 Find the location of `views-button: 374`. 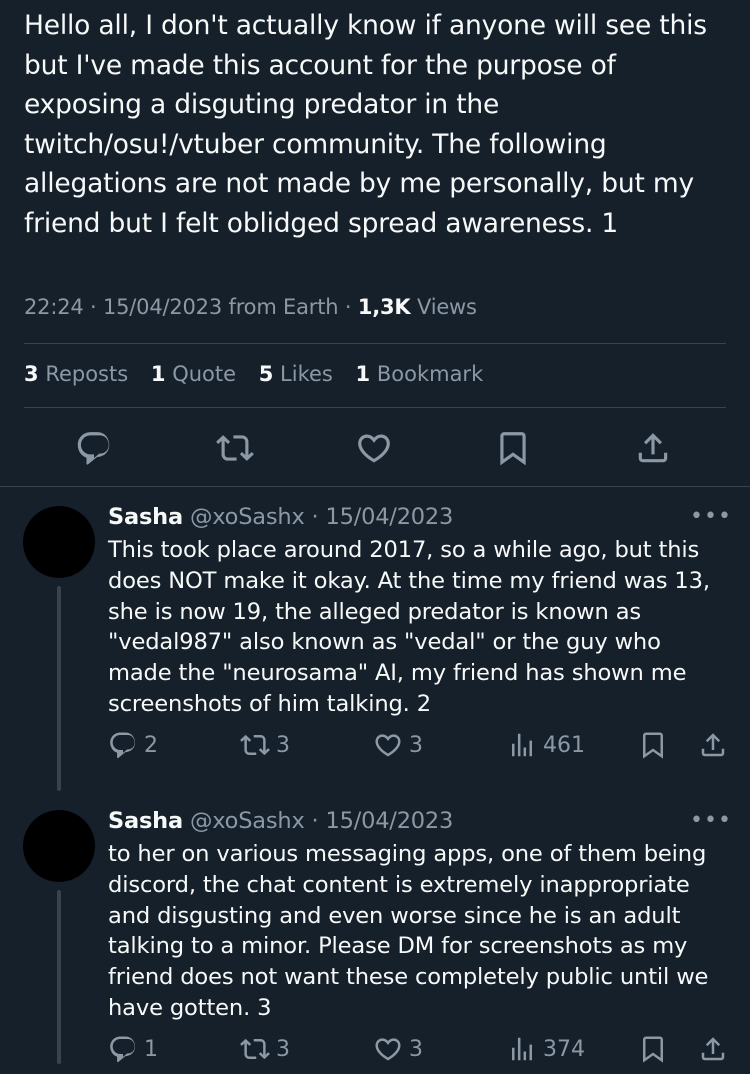

views-button: 374 is located at coordinates (546, 1049).